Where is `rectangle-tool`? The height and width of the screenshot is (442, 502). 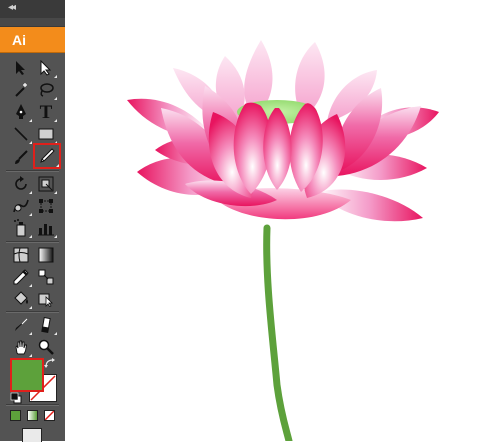
rectangle-tool is located at coordinates (46, 134).